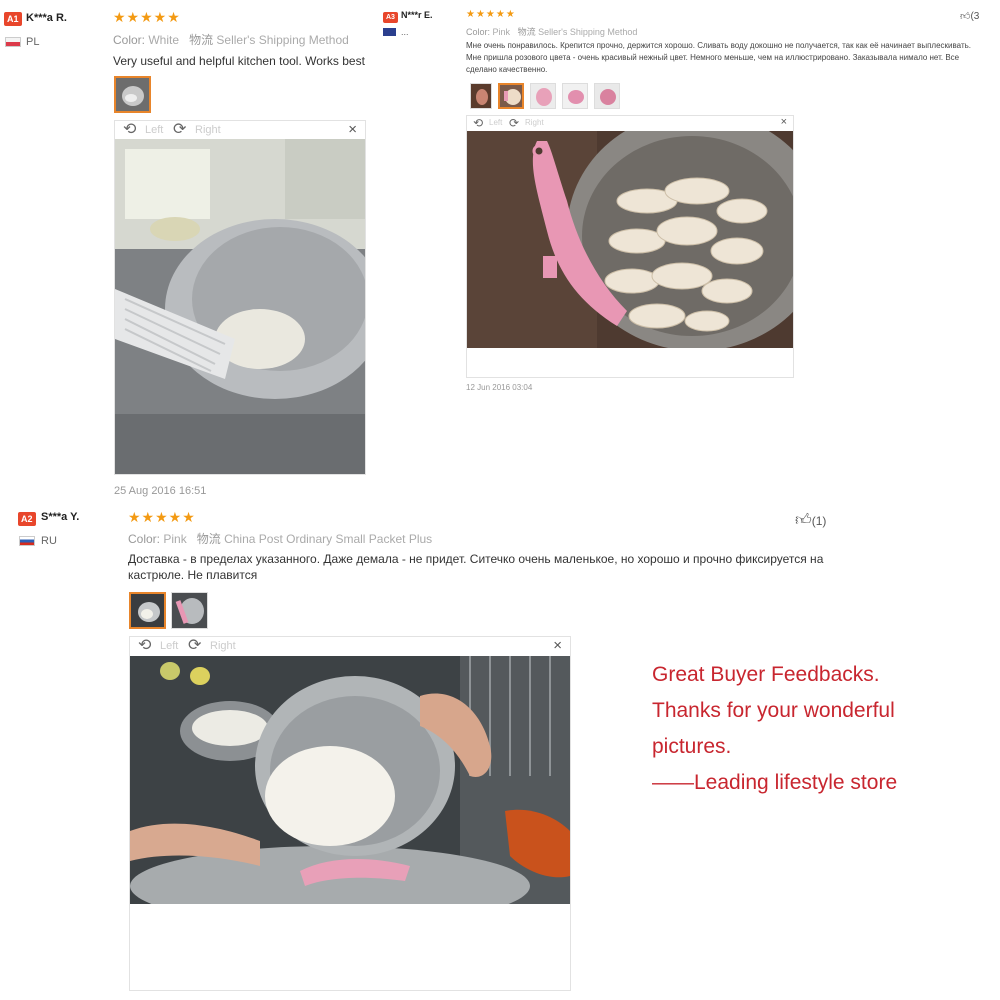  Describe the element at coordinates (49, 541) in the screenshot. I see `reviewer-country: RU` at that location.